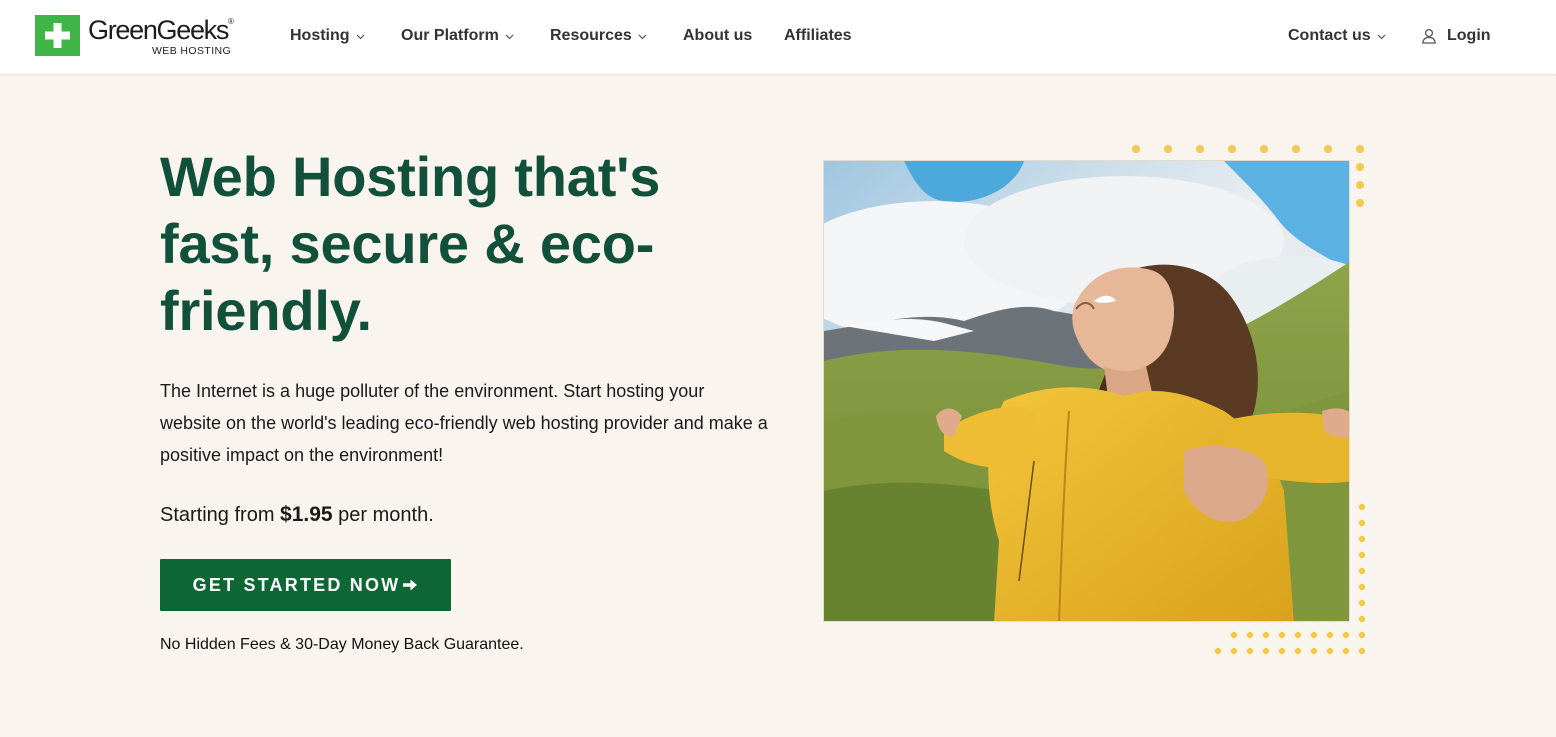 The width and height of the screenshot is (1556, 737). I want to click on price-prefix: Starting from, so click(217, 515).